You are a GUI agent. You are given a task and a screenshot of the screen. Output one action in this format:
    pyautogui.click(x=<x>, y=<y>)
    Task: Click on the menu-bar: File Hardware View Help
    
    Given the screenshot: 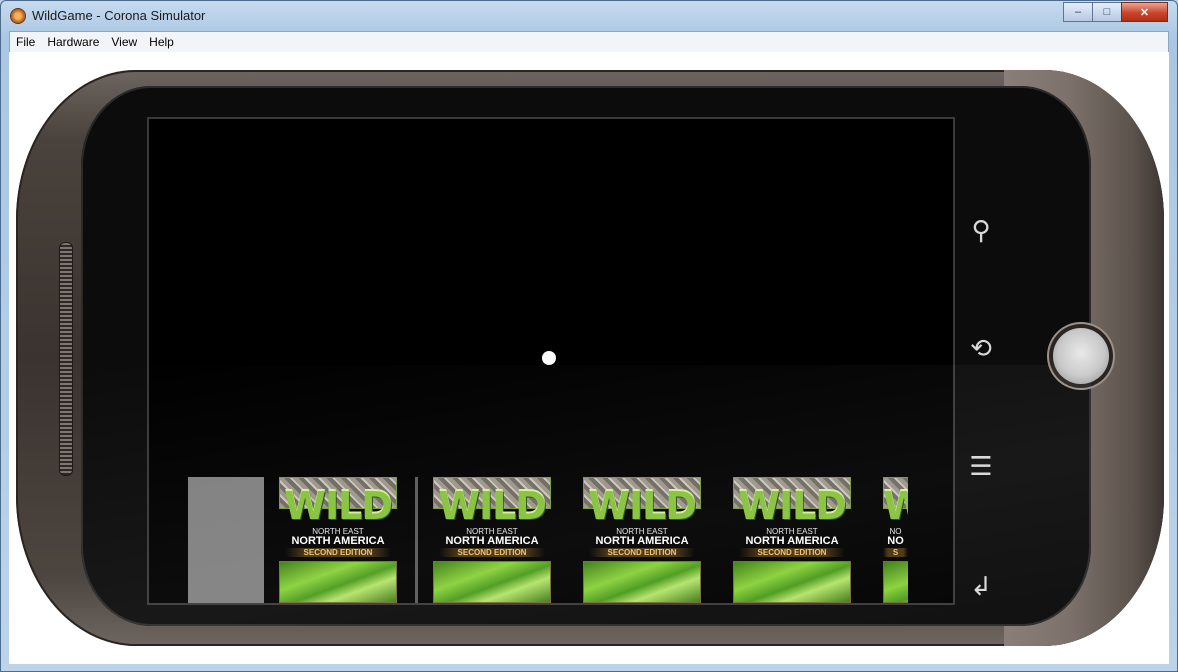 What is the action you would take?
    pyautogui.click(x=589, y=42)
    